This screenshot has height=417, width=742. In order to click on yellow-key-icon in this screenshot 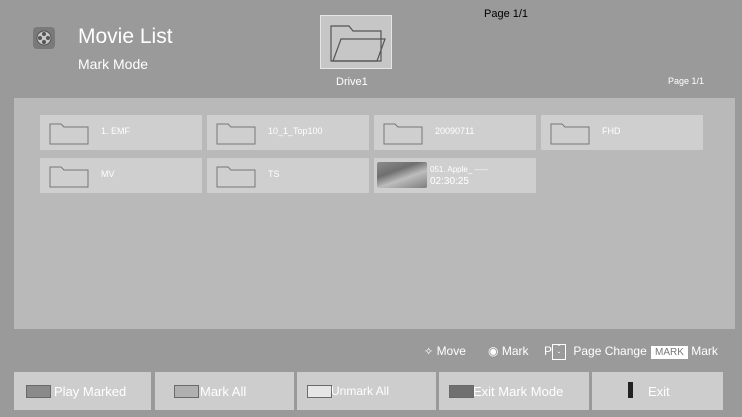, I will do `click(319, 391)`.